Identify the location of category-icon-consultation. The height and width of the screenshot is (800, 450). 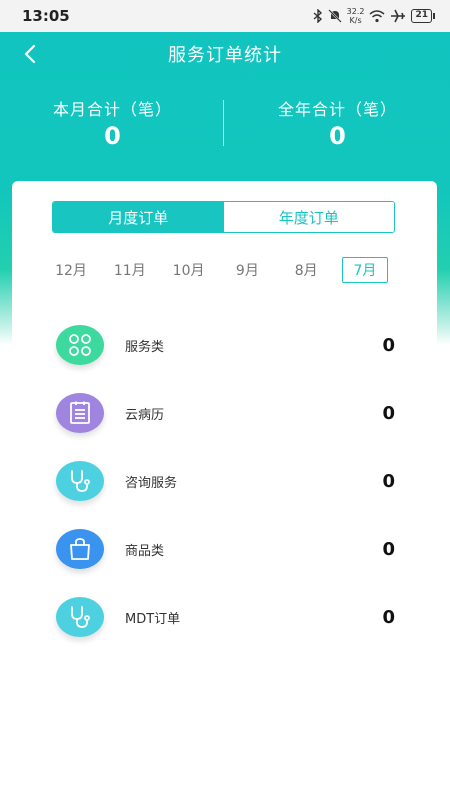
(80, 481).